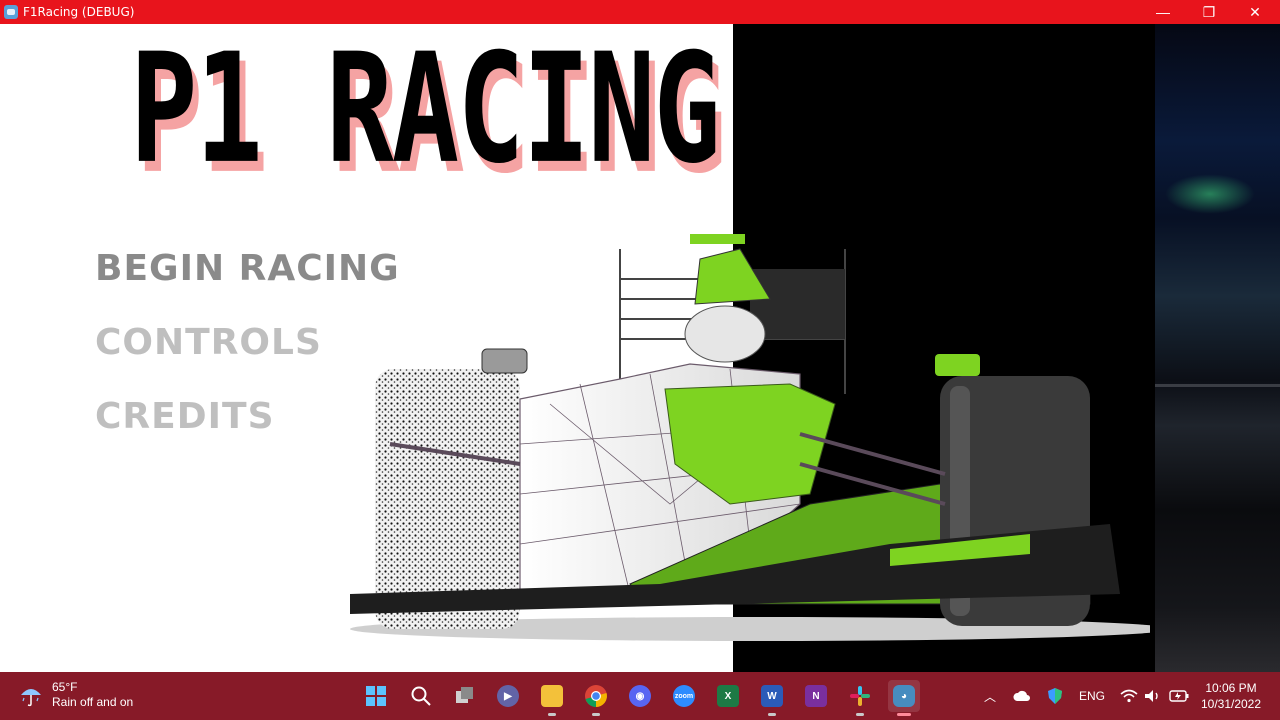 This screenshot has width=1280, height=720. I want to click on task-view-button, so click(465, 696).